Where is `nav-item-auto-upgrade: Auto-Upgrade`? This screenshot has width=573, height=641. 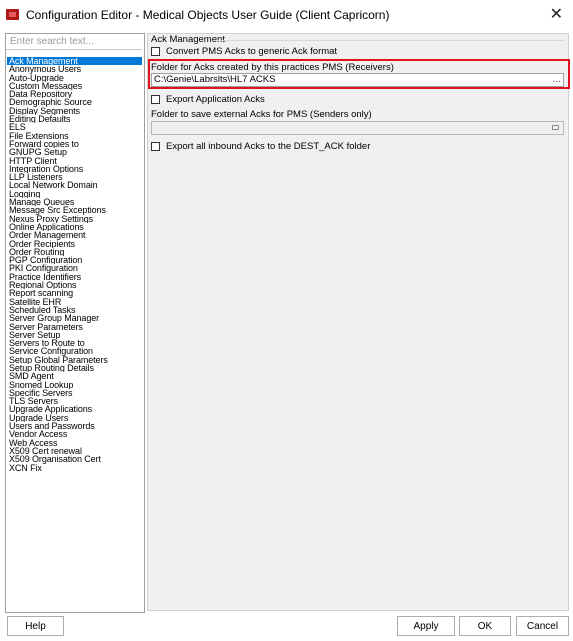 nav-item-auto-upgrade: Auto-Upgrade is located at coordinates (74, 78).